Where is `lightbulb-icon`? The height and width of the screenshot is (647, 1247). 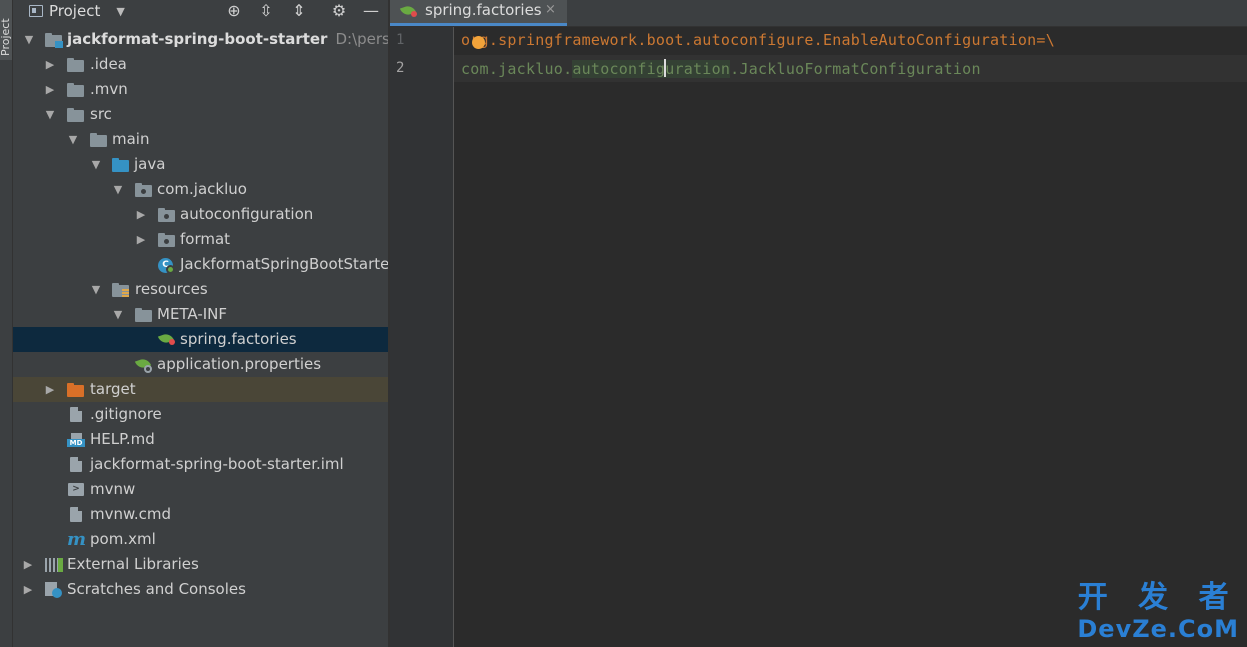
lightbulb-icon is located at coordinates (478, 42).